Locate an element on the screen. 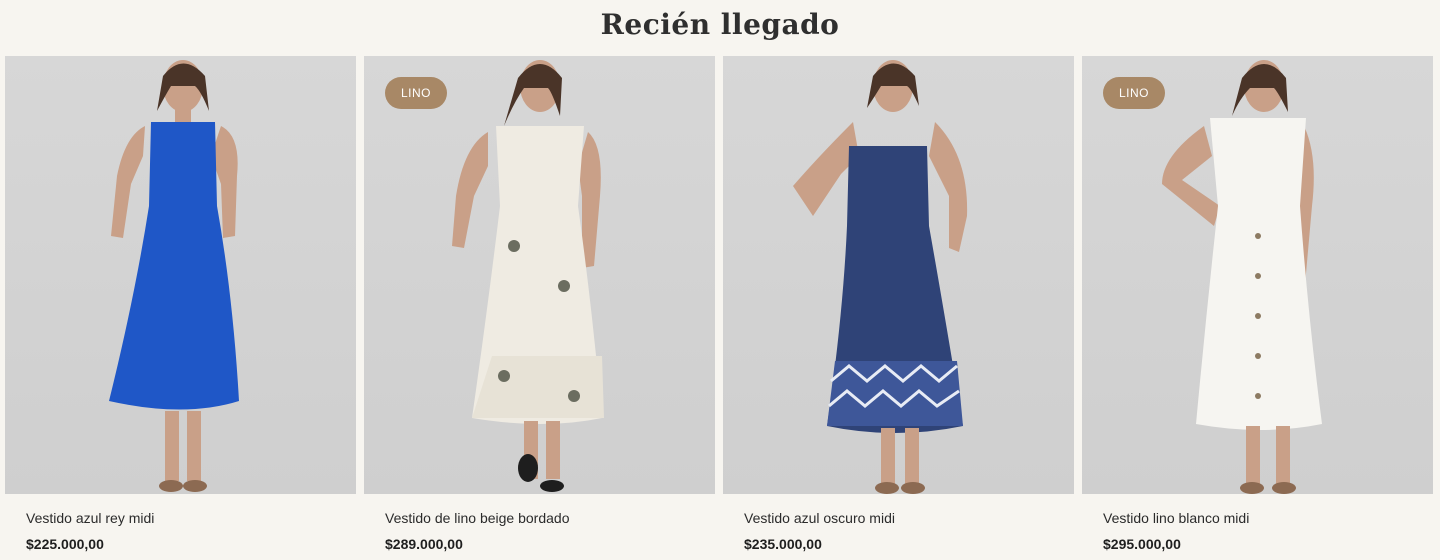  product-name: Vestido azul rey midi is located at coordinates (180, 518).